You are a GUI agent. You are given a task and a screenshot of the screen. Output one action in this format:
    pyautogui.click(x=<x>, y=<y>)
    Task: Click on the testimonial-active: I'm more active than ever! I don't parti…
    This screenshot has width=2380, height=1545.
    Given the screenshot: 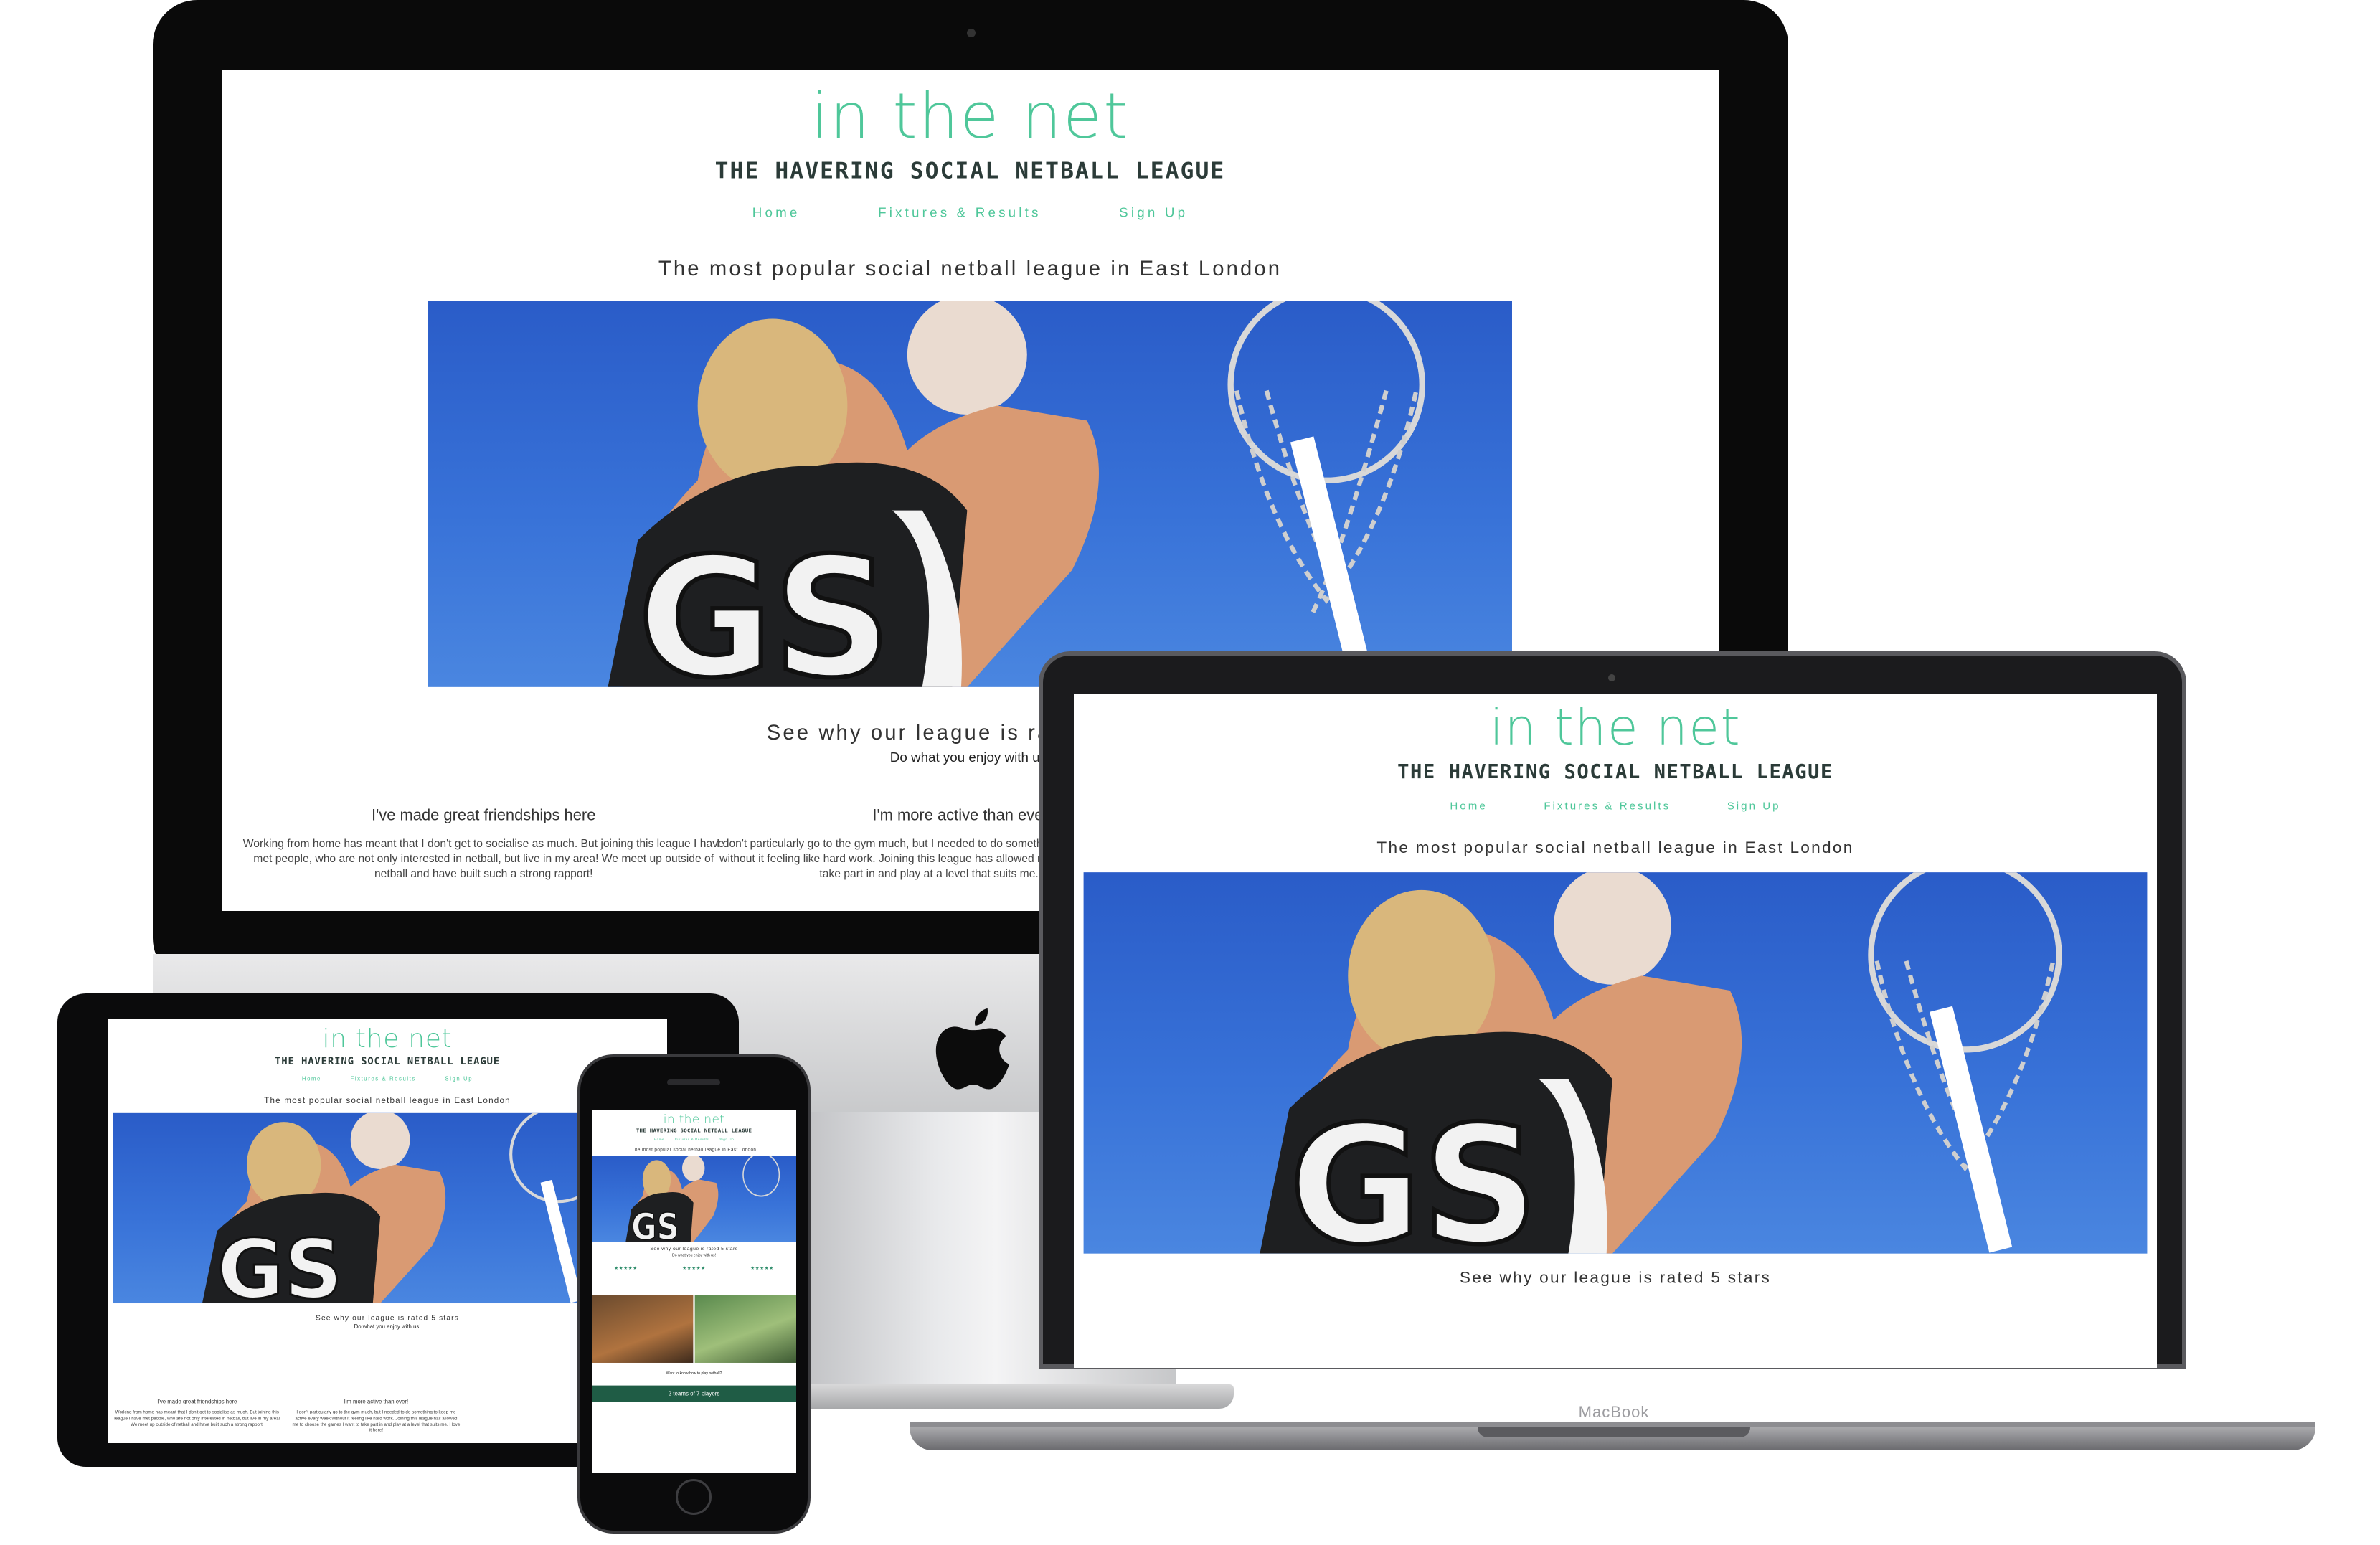 What is the action you would take?
    pyautogui.click(x=376, y=1417)
    